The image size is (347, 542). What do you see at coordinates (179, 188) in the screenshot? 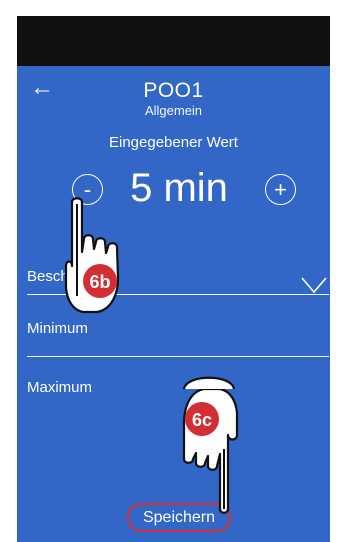
I see `entered-value: 5 min` at bounding box center [179, 188].